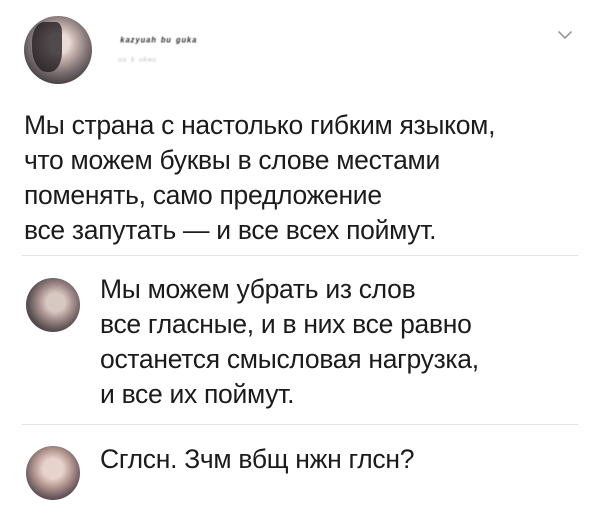 The width and height of the screenshot is (600, 532). What do you see at coordinates (289, 359) in the screenshot?
I see `reply-line: останется смысловая нагрузка,` at bounding box center [289, 359].